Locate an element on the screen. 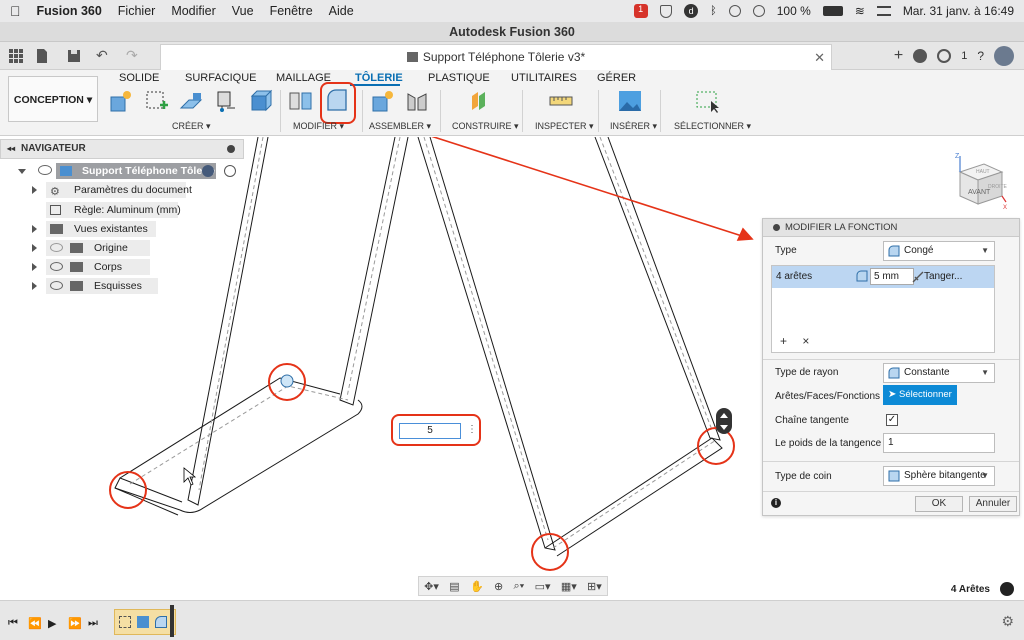 This screenshot has height=640, width=1024. group-selectionner: SÉLECTIONNER ▾ is located at coordinates (712, 126).